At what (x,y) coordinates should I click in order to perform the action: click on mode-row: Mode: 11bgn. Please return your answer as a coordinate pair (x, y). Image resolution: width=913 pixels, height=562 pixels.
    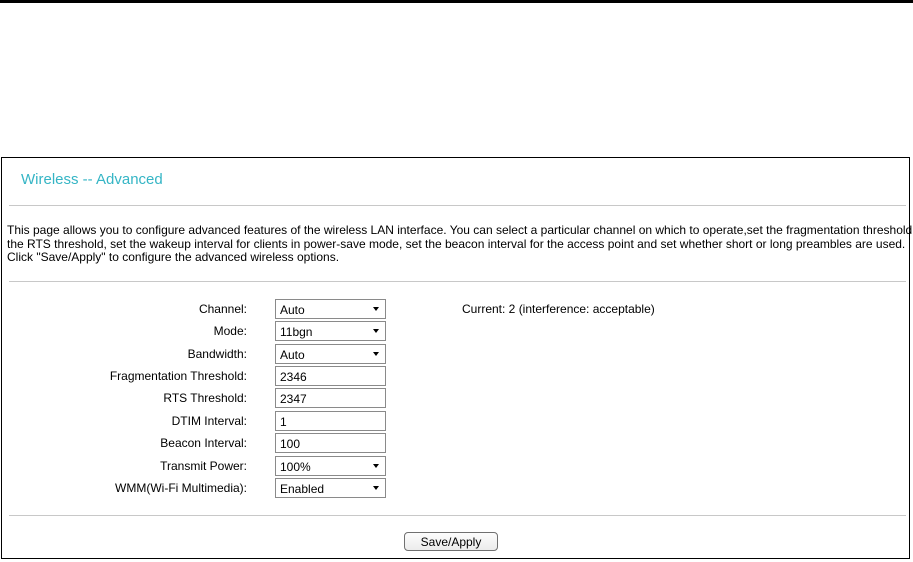
    Looking at the image, I should click on (454, 331).